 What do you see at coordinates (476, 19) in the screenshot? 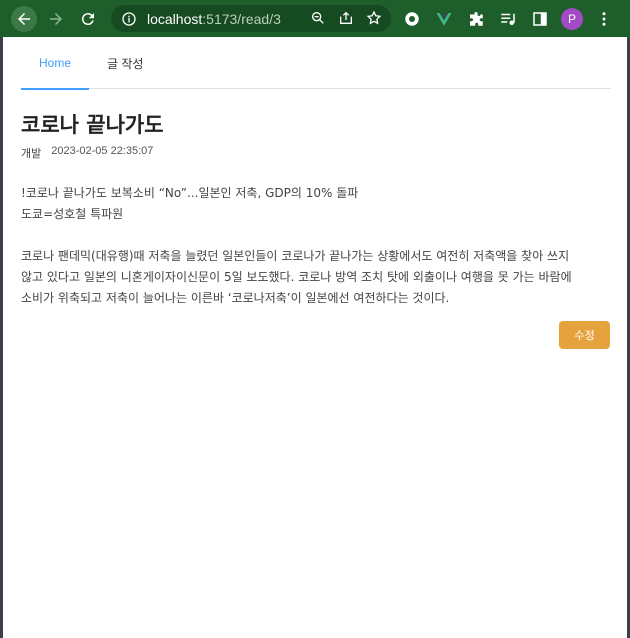
I see `extensions-puzzle-icon` at bounding box center [476, 19].